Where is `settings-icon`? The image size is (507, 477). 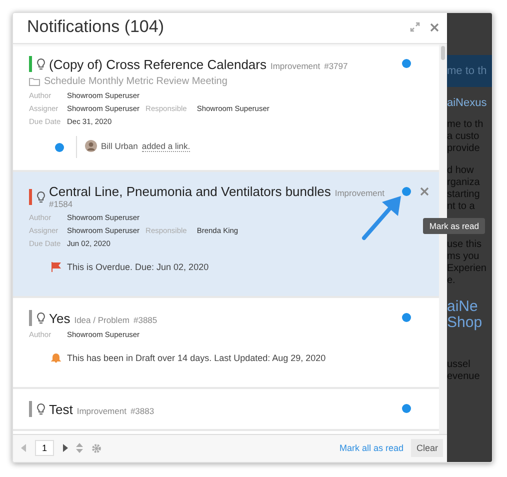 settings-icon is located at coordinates (96, 448).